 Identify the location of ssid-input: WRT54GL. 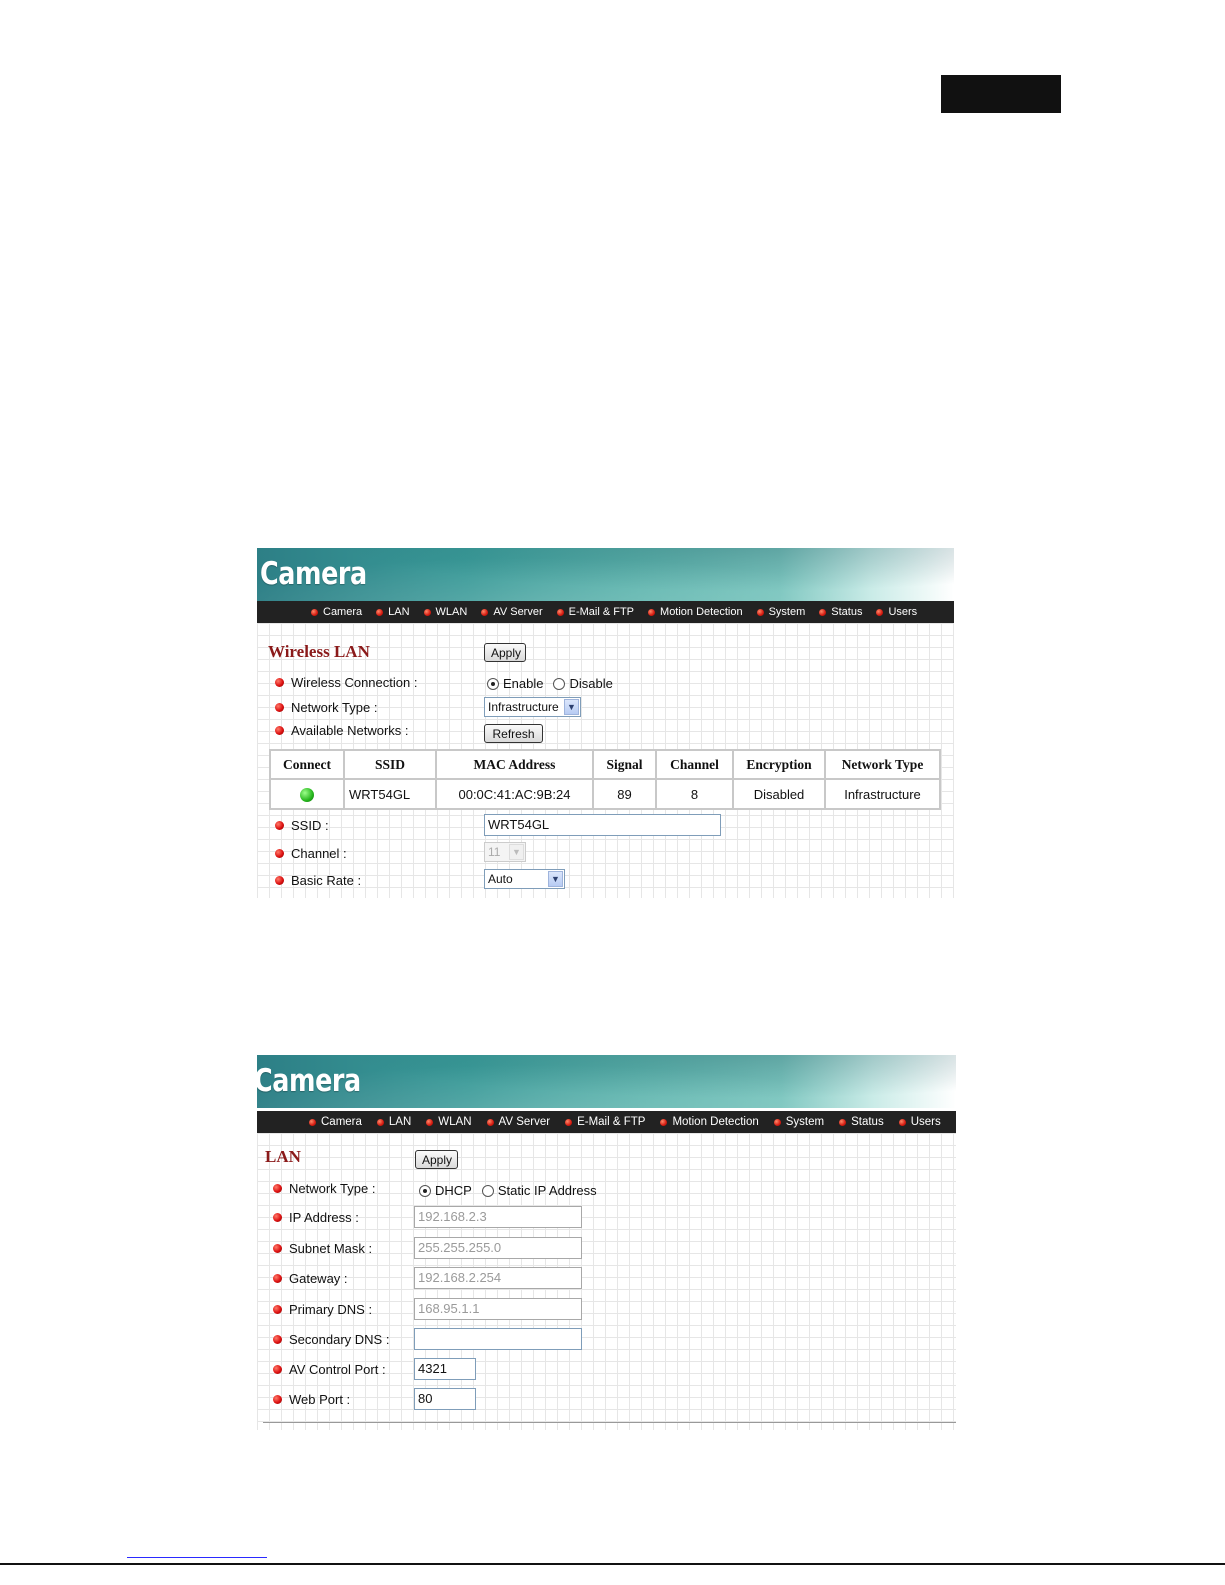
(602, 825).